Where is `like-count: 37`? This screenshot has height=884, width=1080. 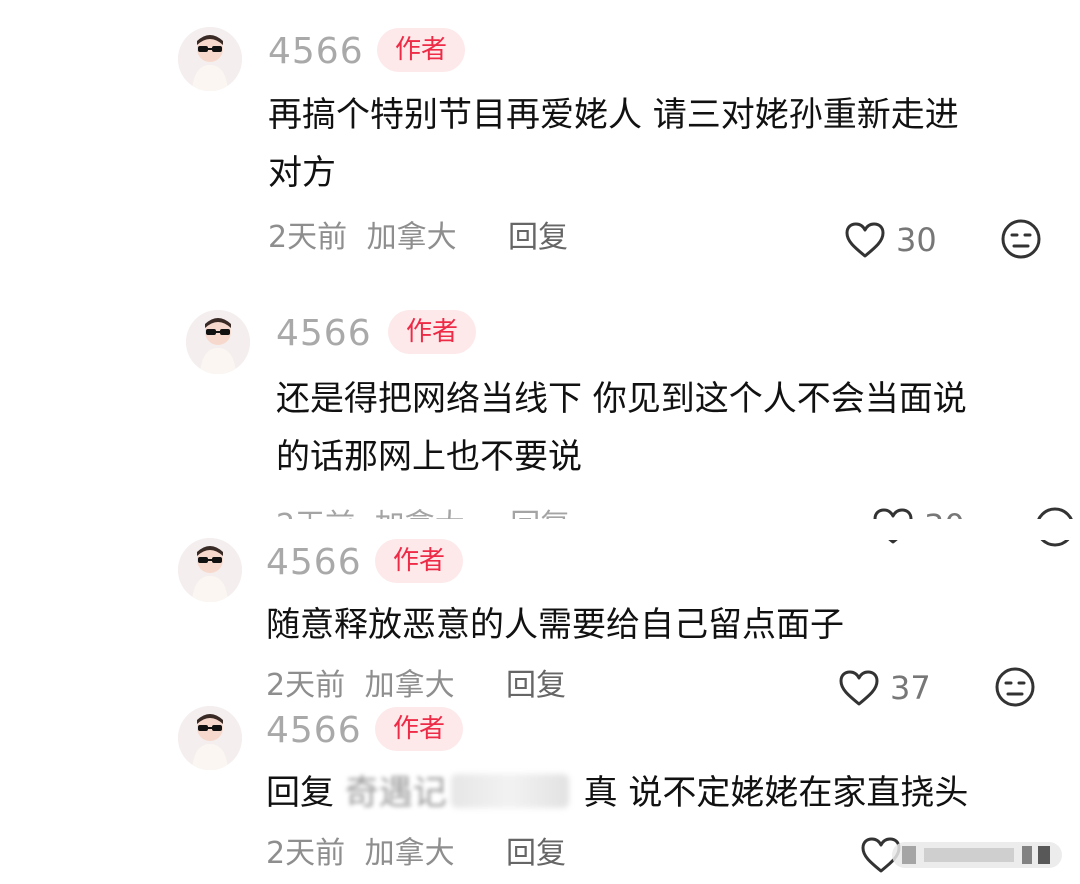
like-count: 37 is located at coordinates (910, 688).